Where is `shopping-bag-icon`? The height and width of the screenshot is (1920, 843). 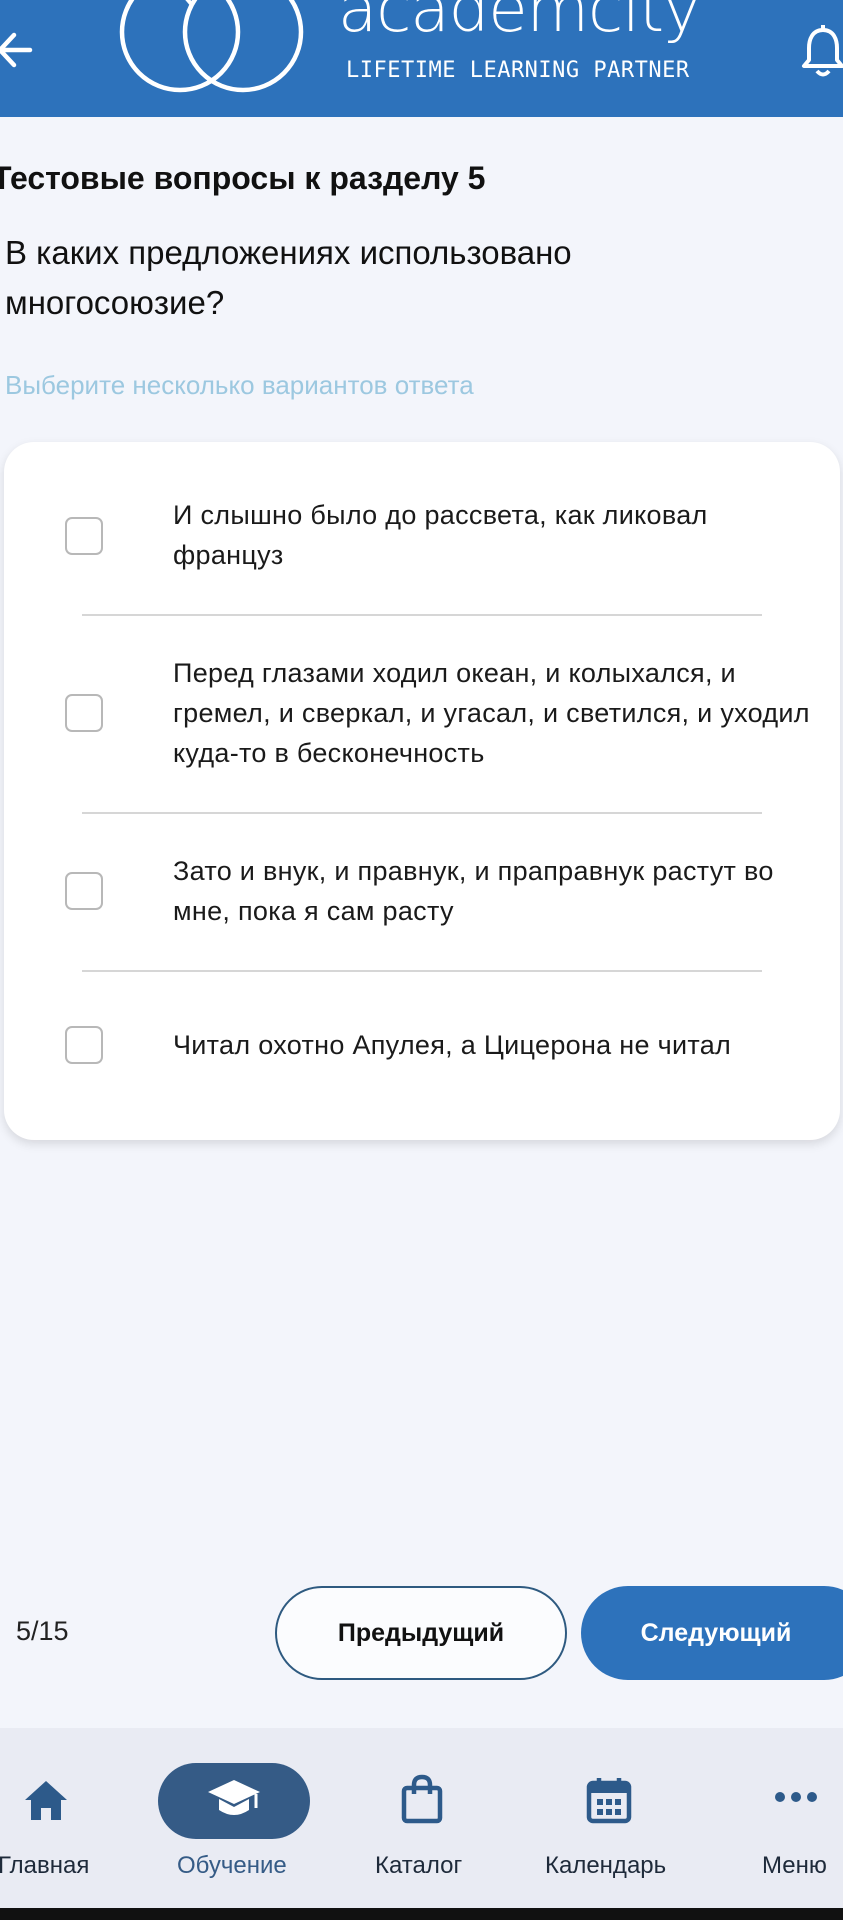 shopping-bag-icon is located at coordinates (422, 1799).